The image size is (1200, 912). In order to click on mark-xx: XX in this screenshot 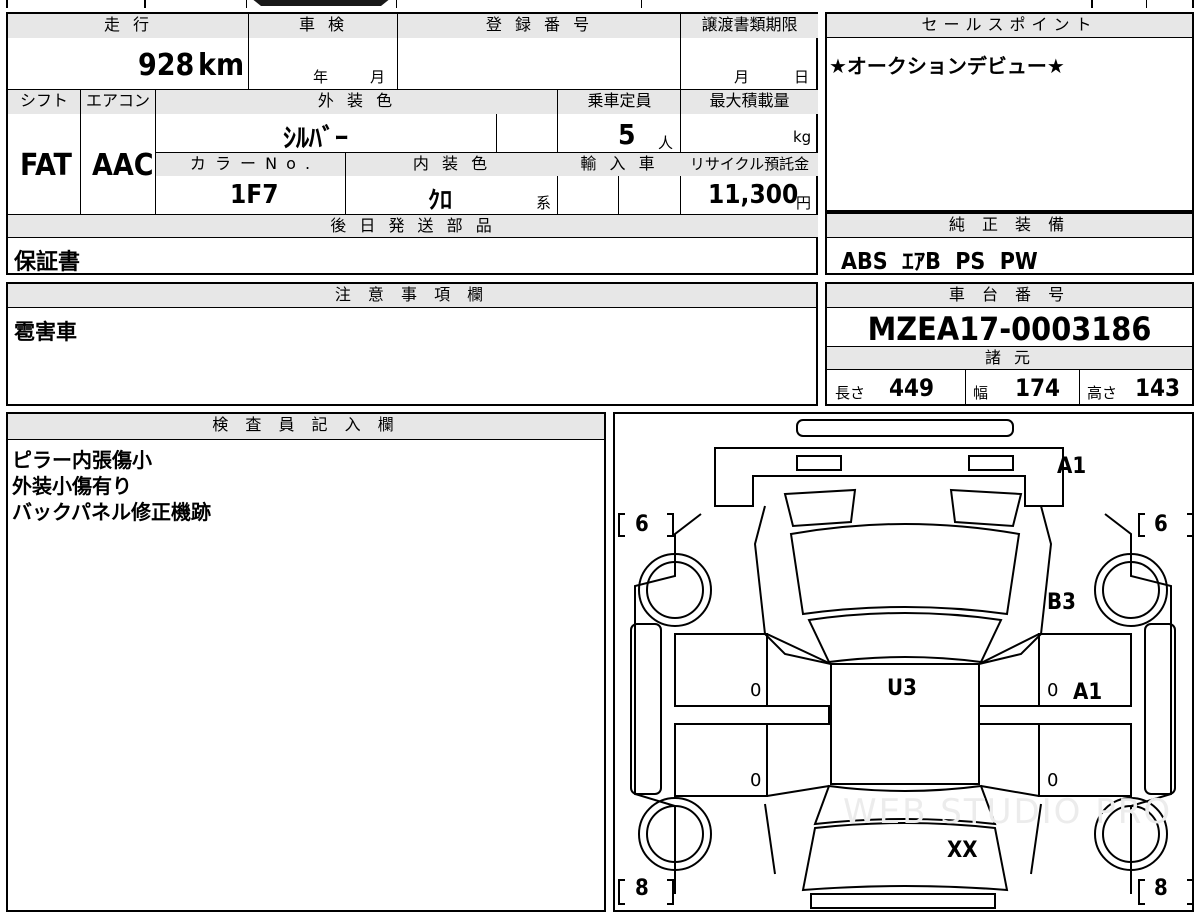, I will do `click(962, 850)`.